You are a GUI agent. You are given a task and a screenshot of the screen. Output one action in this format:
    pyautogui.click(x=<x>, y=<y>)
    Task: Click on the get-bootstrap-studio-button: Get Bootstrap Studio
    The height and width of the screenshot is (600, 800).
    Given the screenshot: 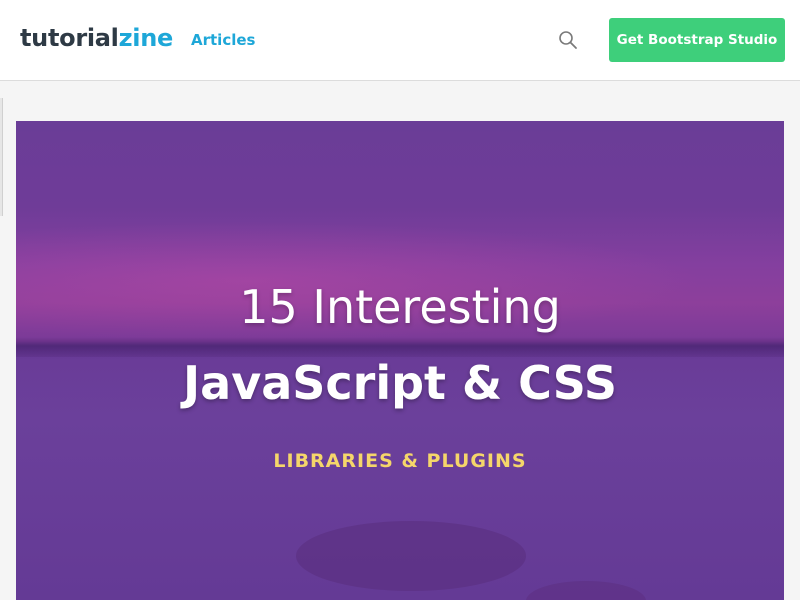 What is the action you would take?
    pyautogui.click(x=697, y=40)
    